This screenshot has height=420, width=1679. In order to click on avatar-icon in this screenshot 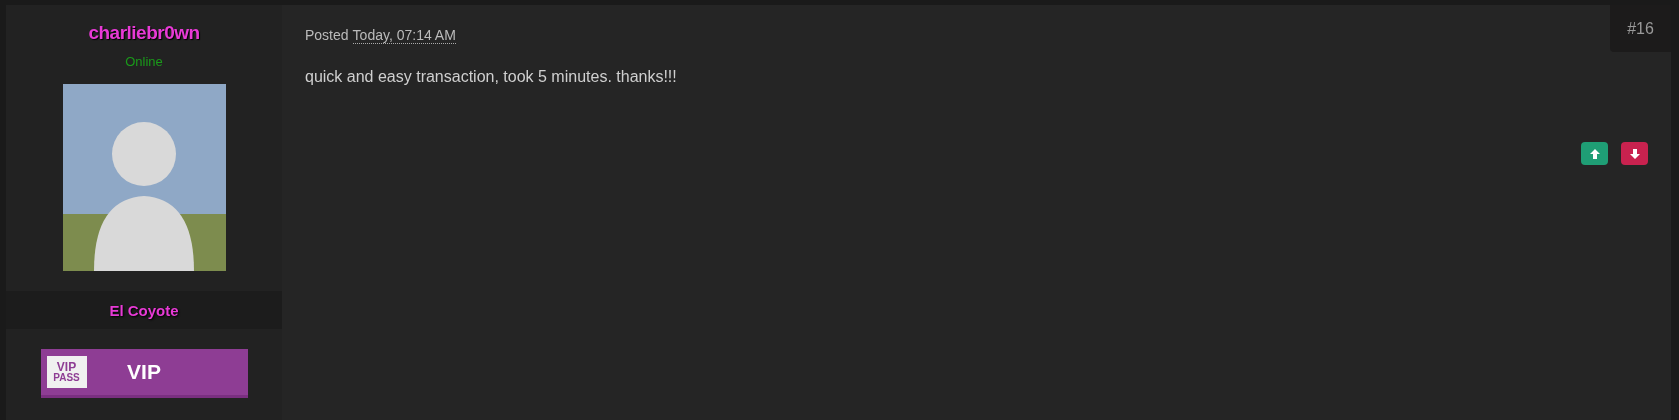, I will do `click(144, 177)`.